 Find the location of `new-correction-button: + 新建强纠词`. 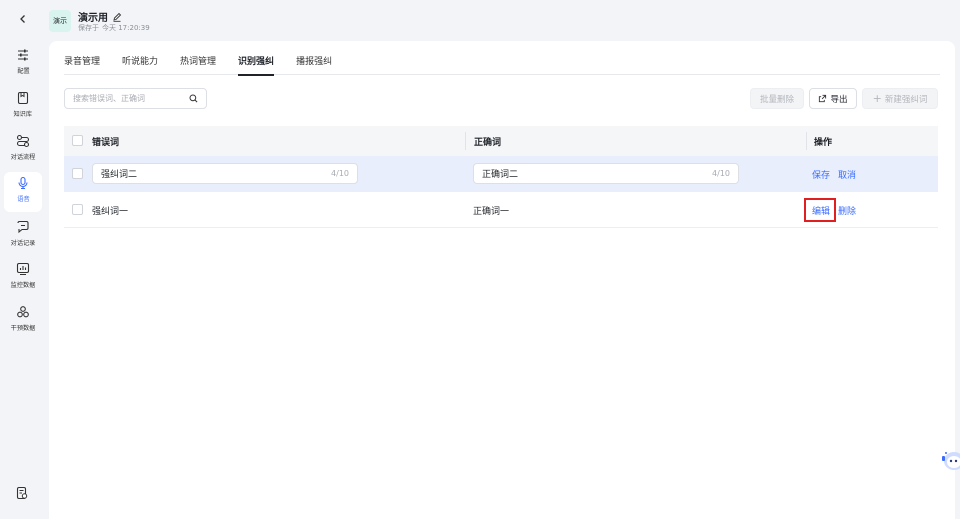

new-correction-button: + 新建强纠词 is located at coordinates (900, 98).